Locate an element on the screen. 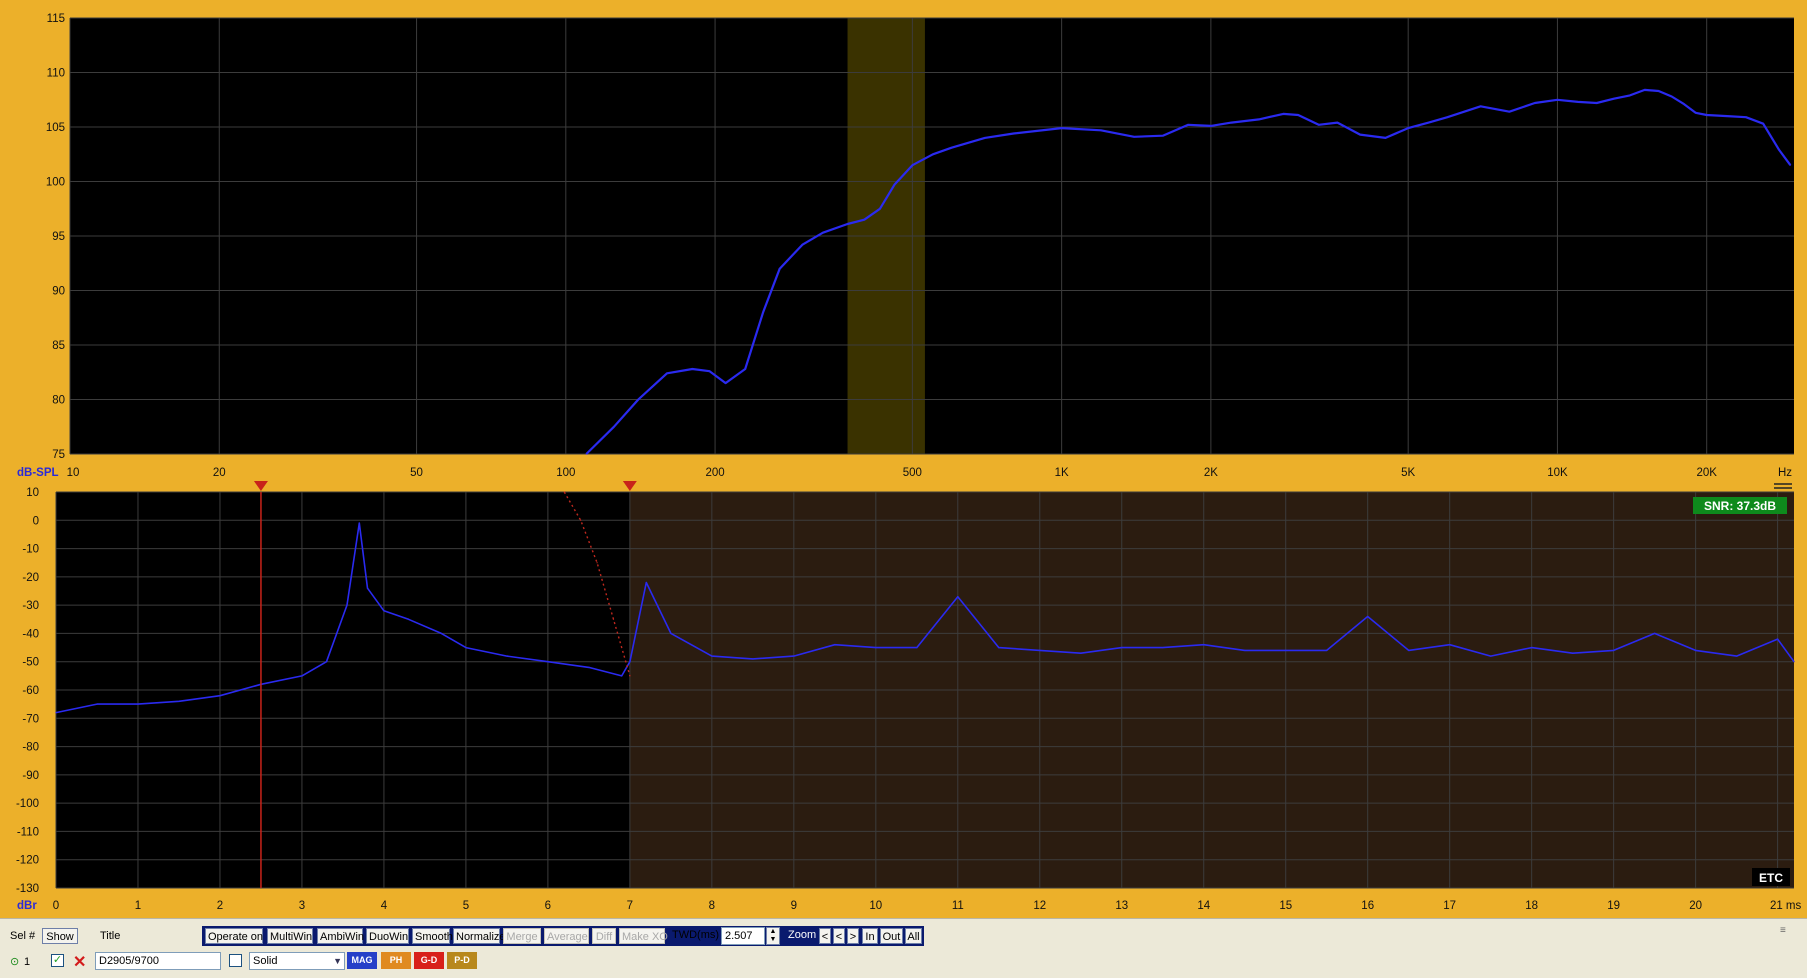 The image size is (1807, 978). chevron-down-icon: ▼ is located at coordinates (337, 961).